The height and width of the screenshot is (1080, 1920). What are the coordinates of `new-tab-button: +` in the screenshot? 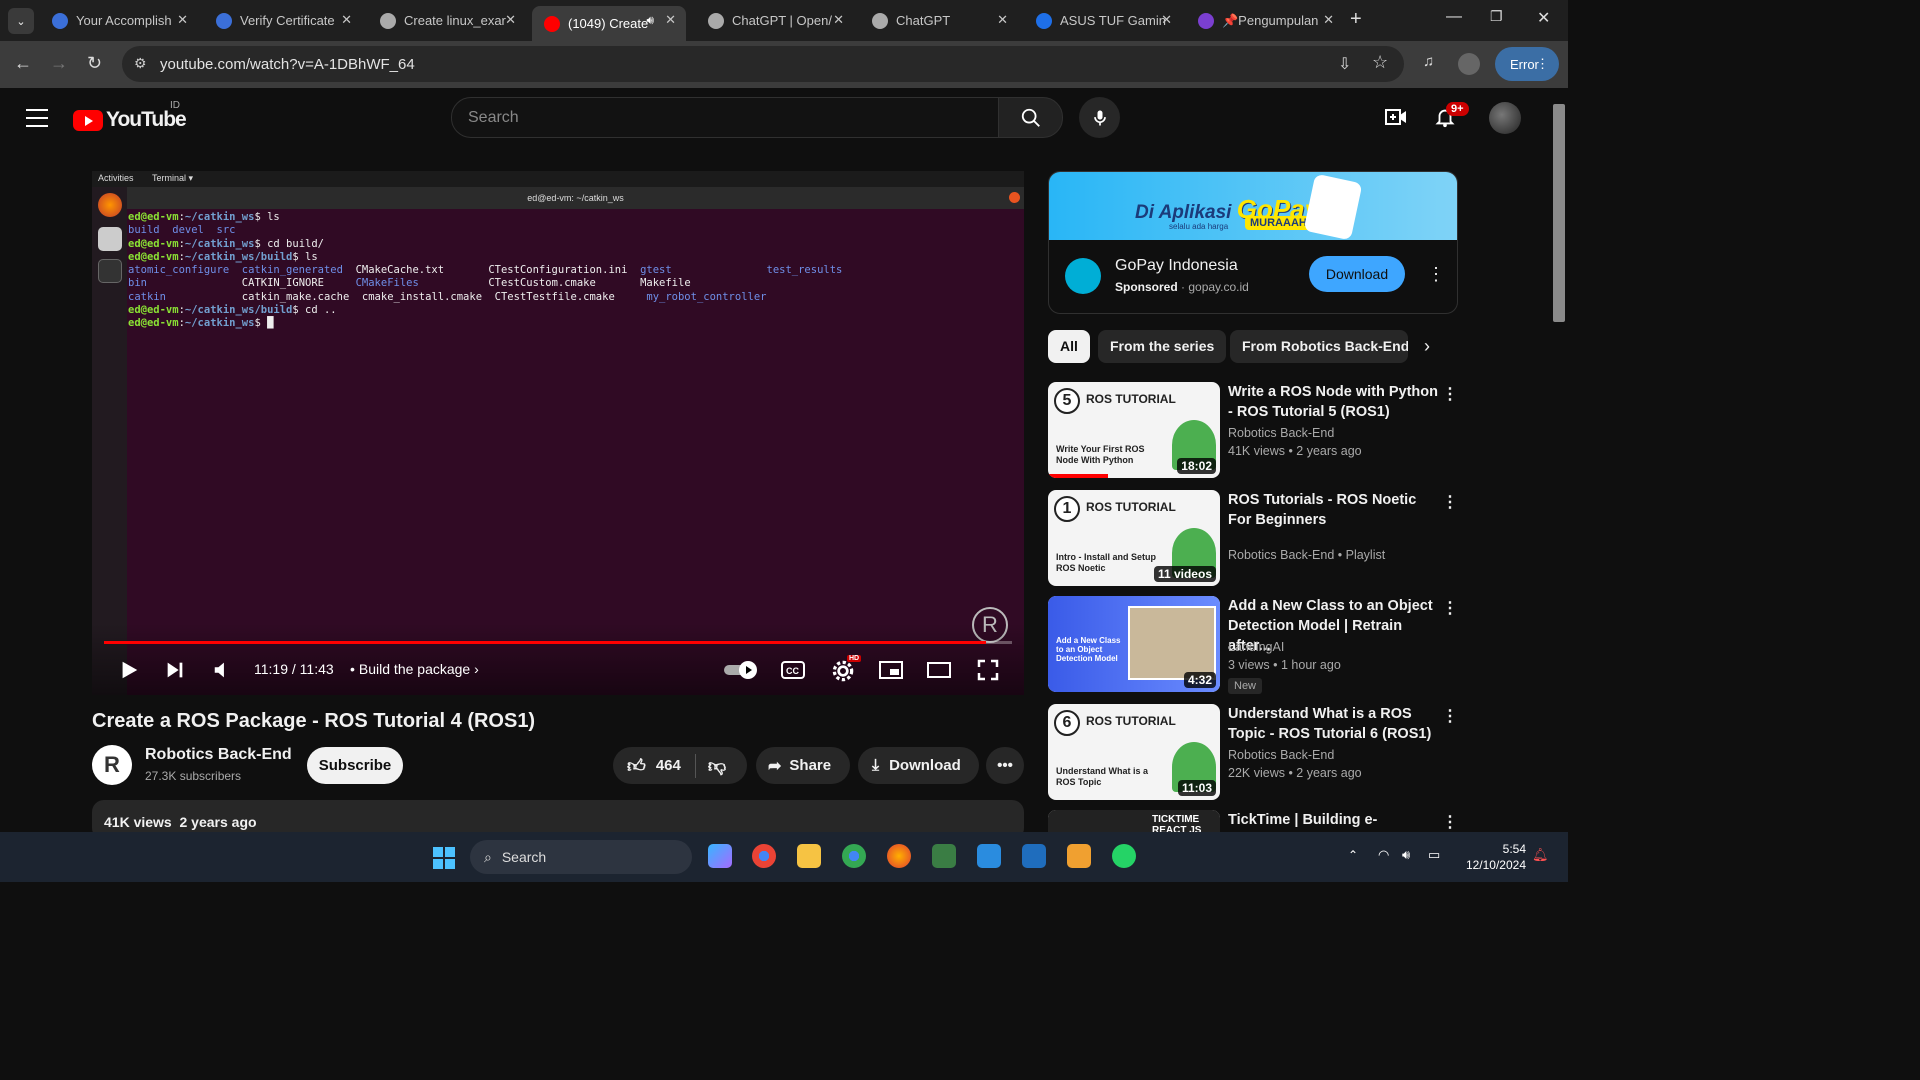 It's located at (1356, 19).